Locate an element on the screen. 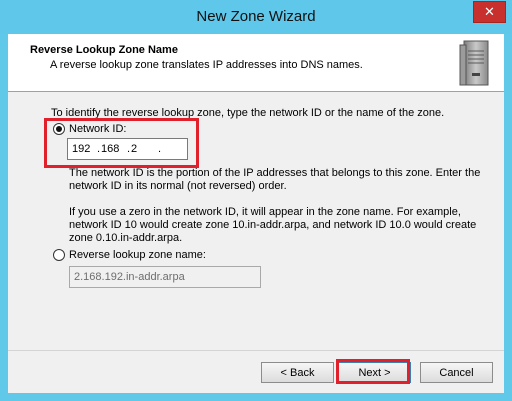 The height and width of the screenshot is (401, 512). server-icon is located at coordinates (474, 63).